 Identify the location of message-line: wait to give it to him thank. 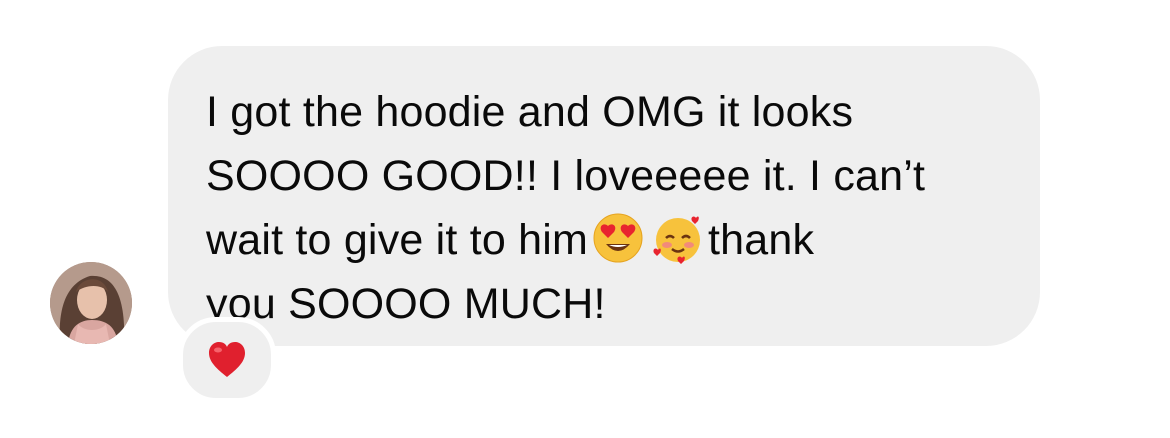
(608, 240).